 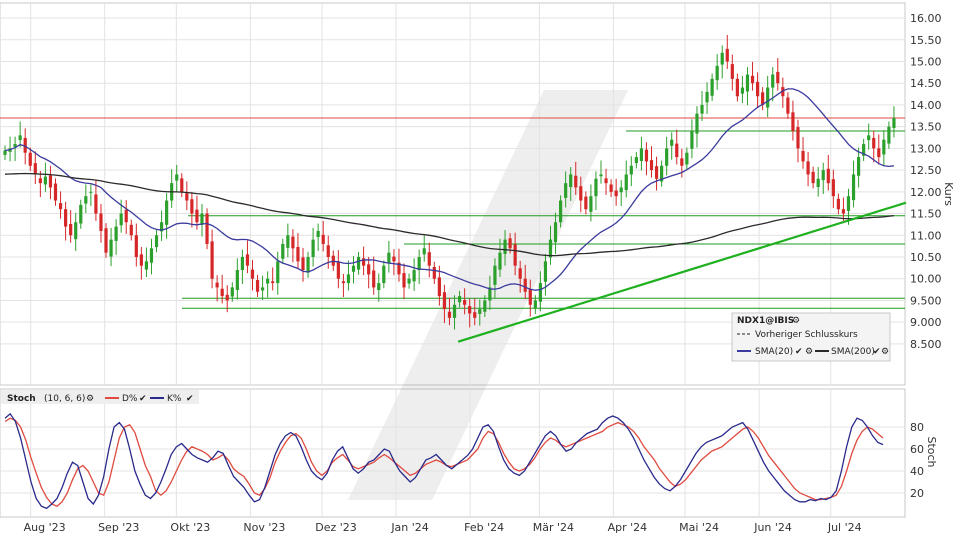 I want to click on x-tick-label: Dez '23, so click(x=336, y=527).